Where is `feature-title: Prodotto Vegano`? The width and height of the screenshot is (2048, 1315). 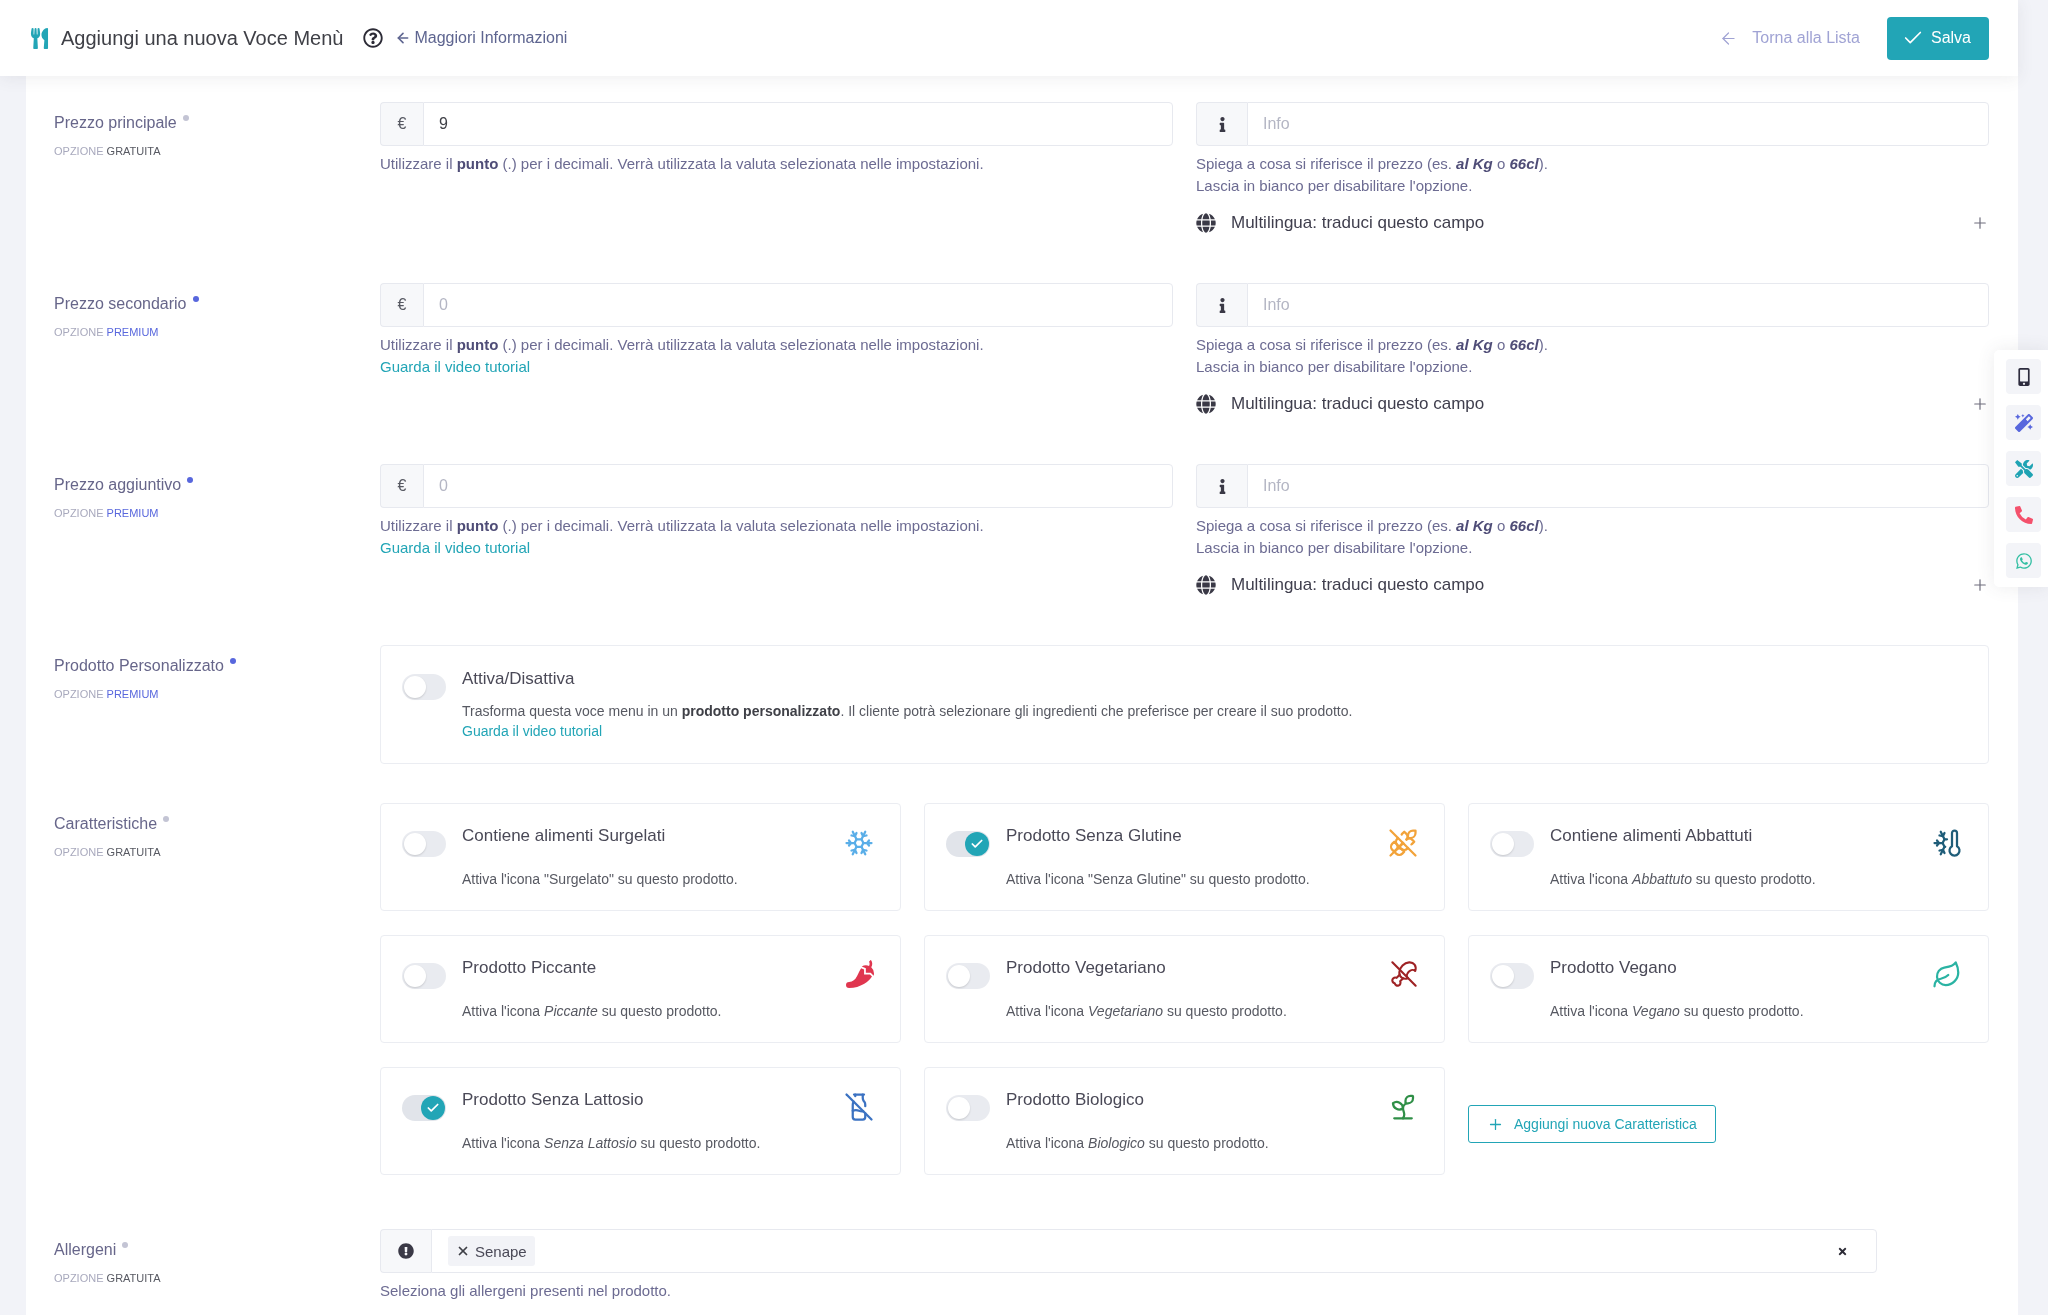 feature-title: Prodotto Vegano is located at coordinates (1613, 968).